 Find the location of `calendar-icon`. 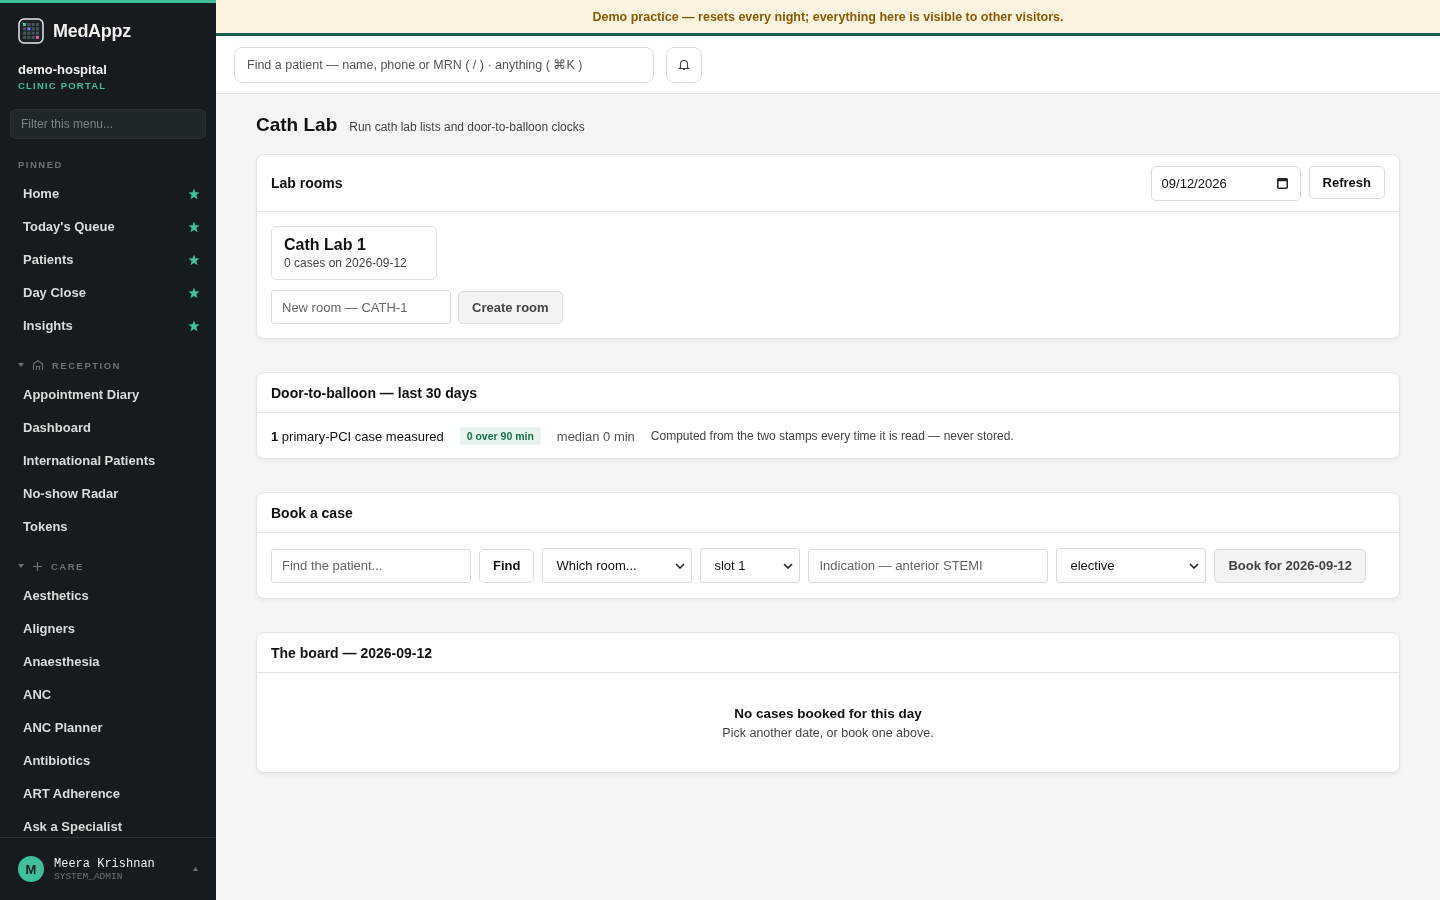

calendar-icon is located at coordinates (1282, 183).